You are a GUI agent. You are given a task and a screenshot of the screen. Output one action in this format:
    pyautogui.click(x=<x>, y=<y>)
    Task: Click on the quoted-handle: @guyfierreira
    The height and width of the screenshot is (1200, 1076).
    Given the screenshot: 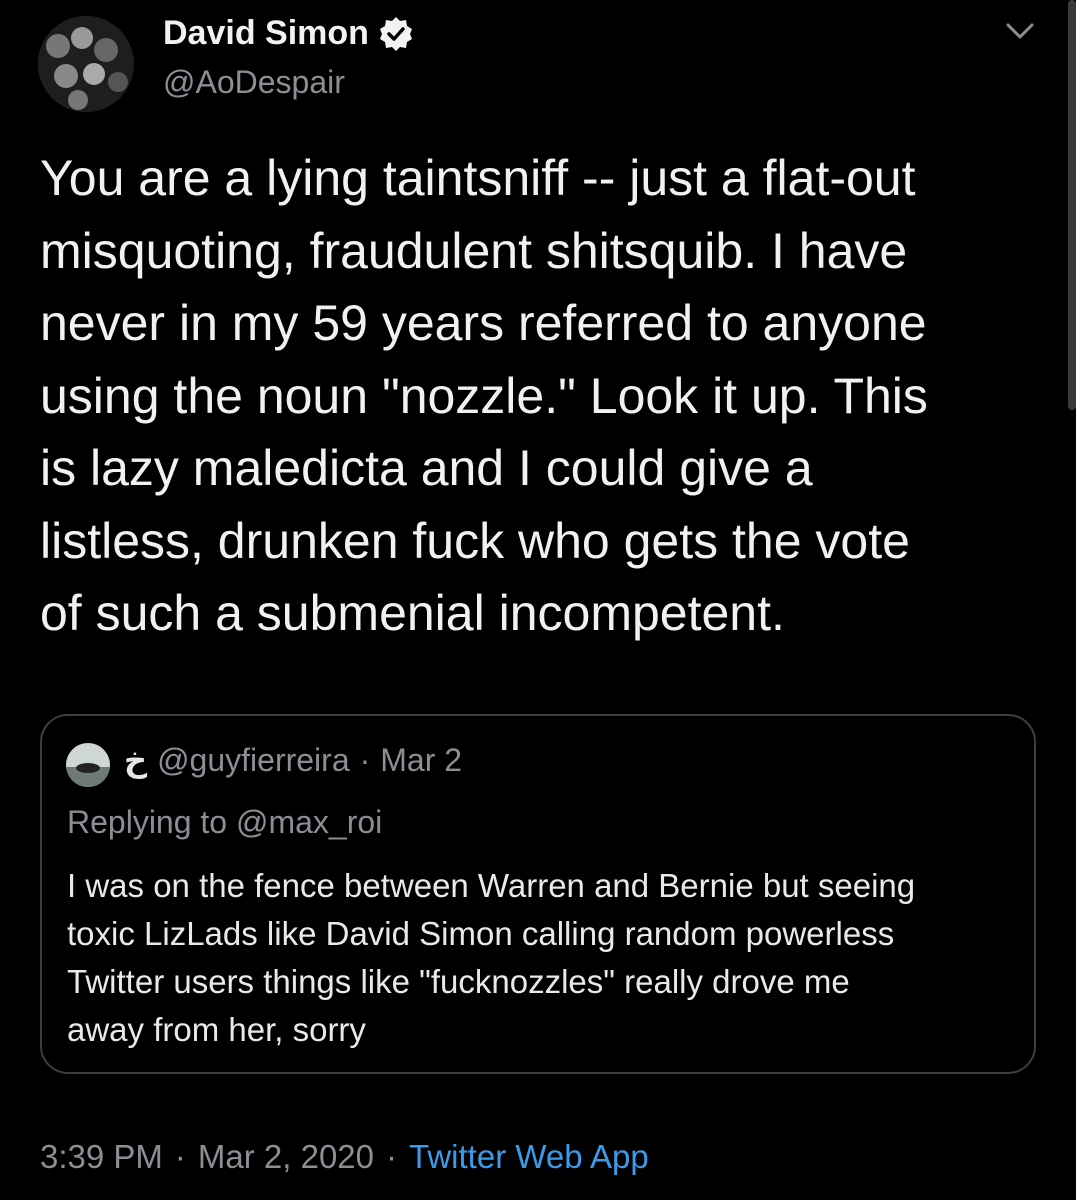 What is the action you would take?
    pyautogui.click(x=253, y=760)
    